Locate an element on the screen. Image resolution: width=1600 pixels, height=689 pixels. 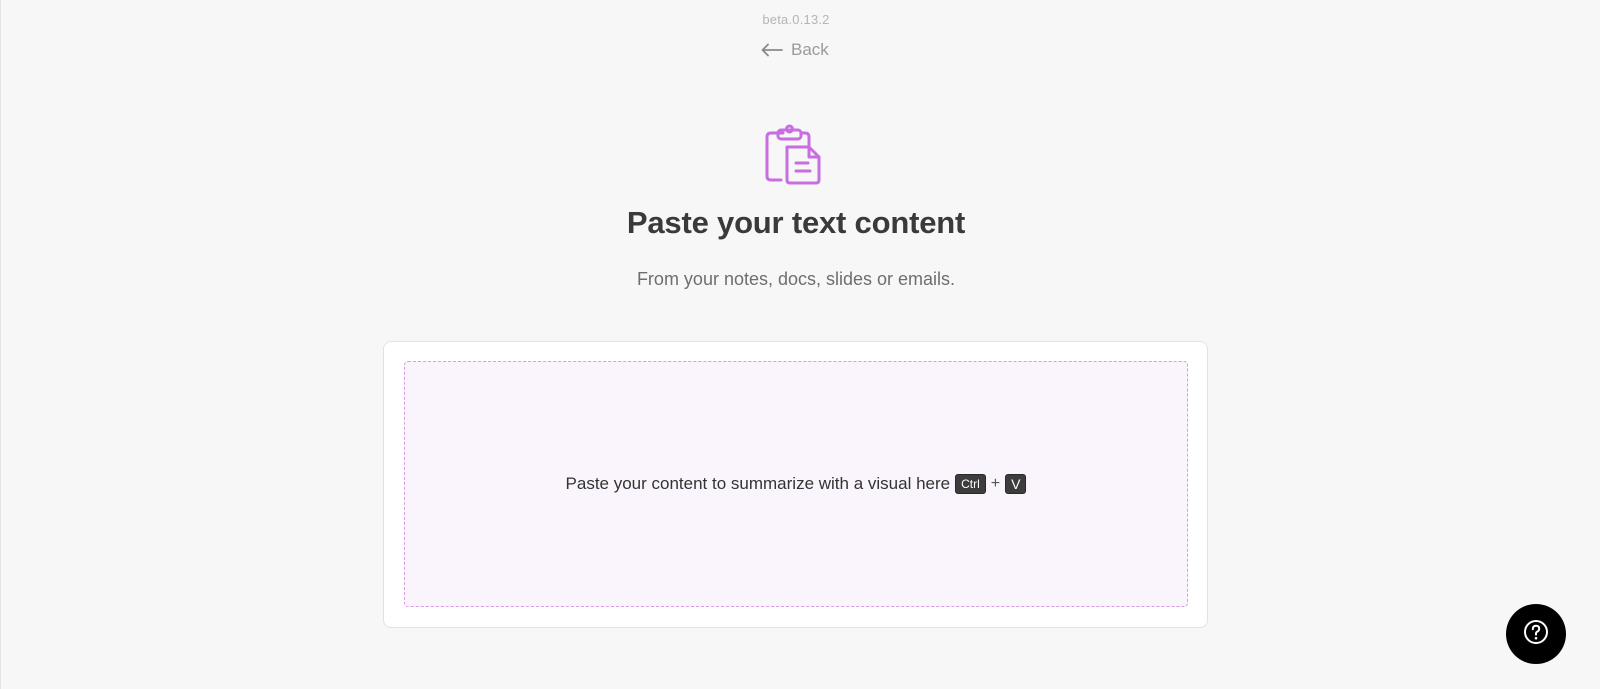
shortcut-plus: + is located at coordinates (995, 483).